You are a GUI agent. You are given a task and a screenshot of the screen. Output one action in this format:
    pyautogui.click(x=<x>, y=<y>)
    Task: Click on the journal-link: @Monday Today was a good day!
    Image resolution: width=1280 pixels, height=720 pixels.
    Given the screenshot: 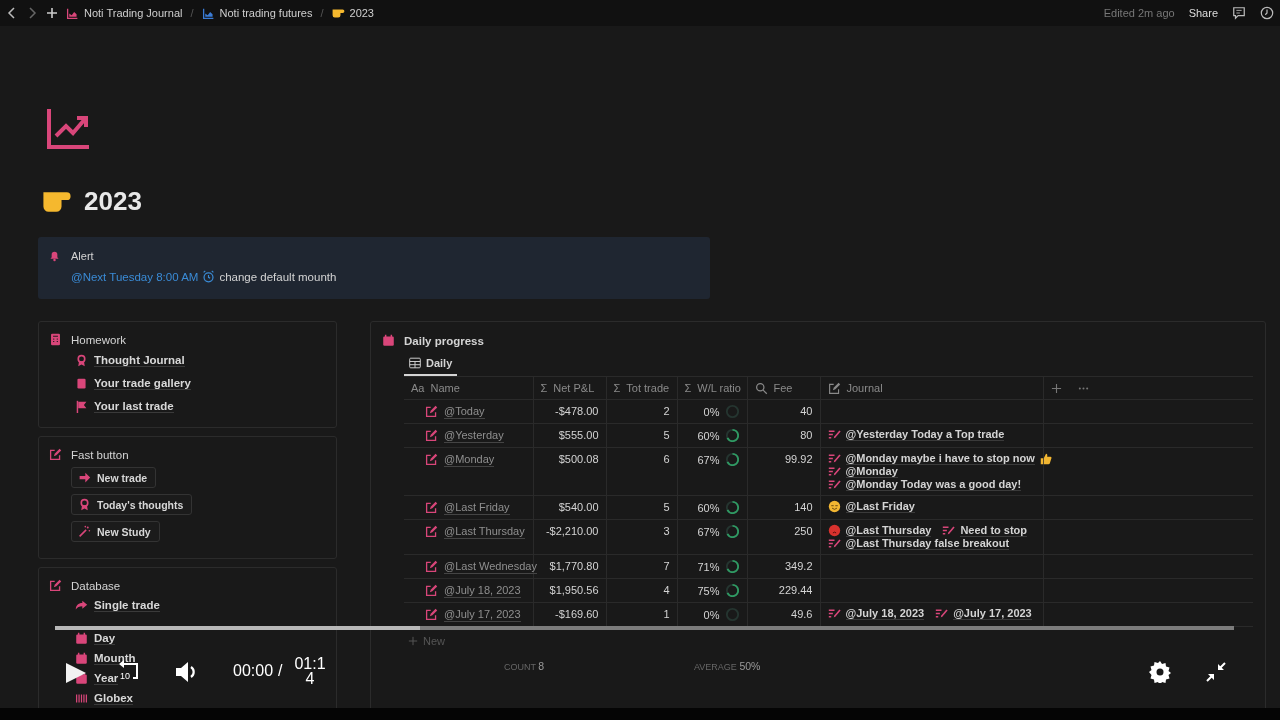 What is the action you would take?
    pyautogui.click(x=933, y=484)
    